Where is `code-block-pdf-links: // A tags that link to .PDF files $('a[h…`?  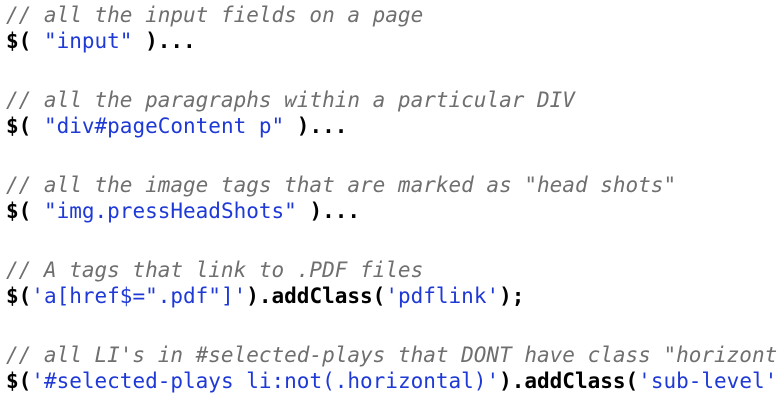 code-block-pdf-links: // A tags that link to .PDF files $('a[h… is located at coordinates (391, 283).